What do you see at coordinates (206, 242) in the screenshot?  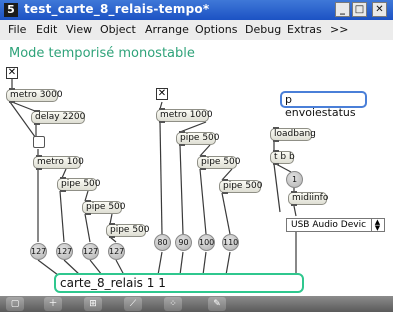 I see `number-box: 100` at bounding box center [206, 242].